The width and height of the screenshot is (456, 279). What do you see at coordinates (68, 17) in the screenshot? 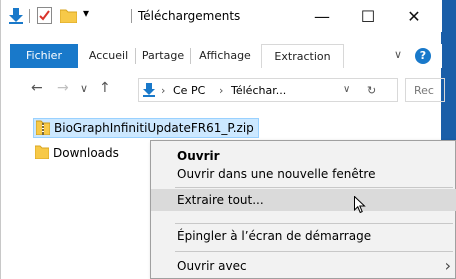
I see `new-folder-icon` at bounding box center [68, 17].